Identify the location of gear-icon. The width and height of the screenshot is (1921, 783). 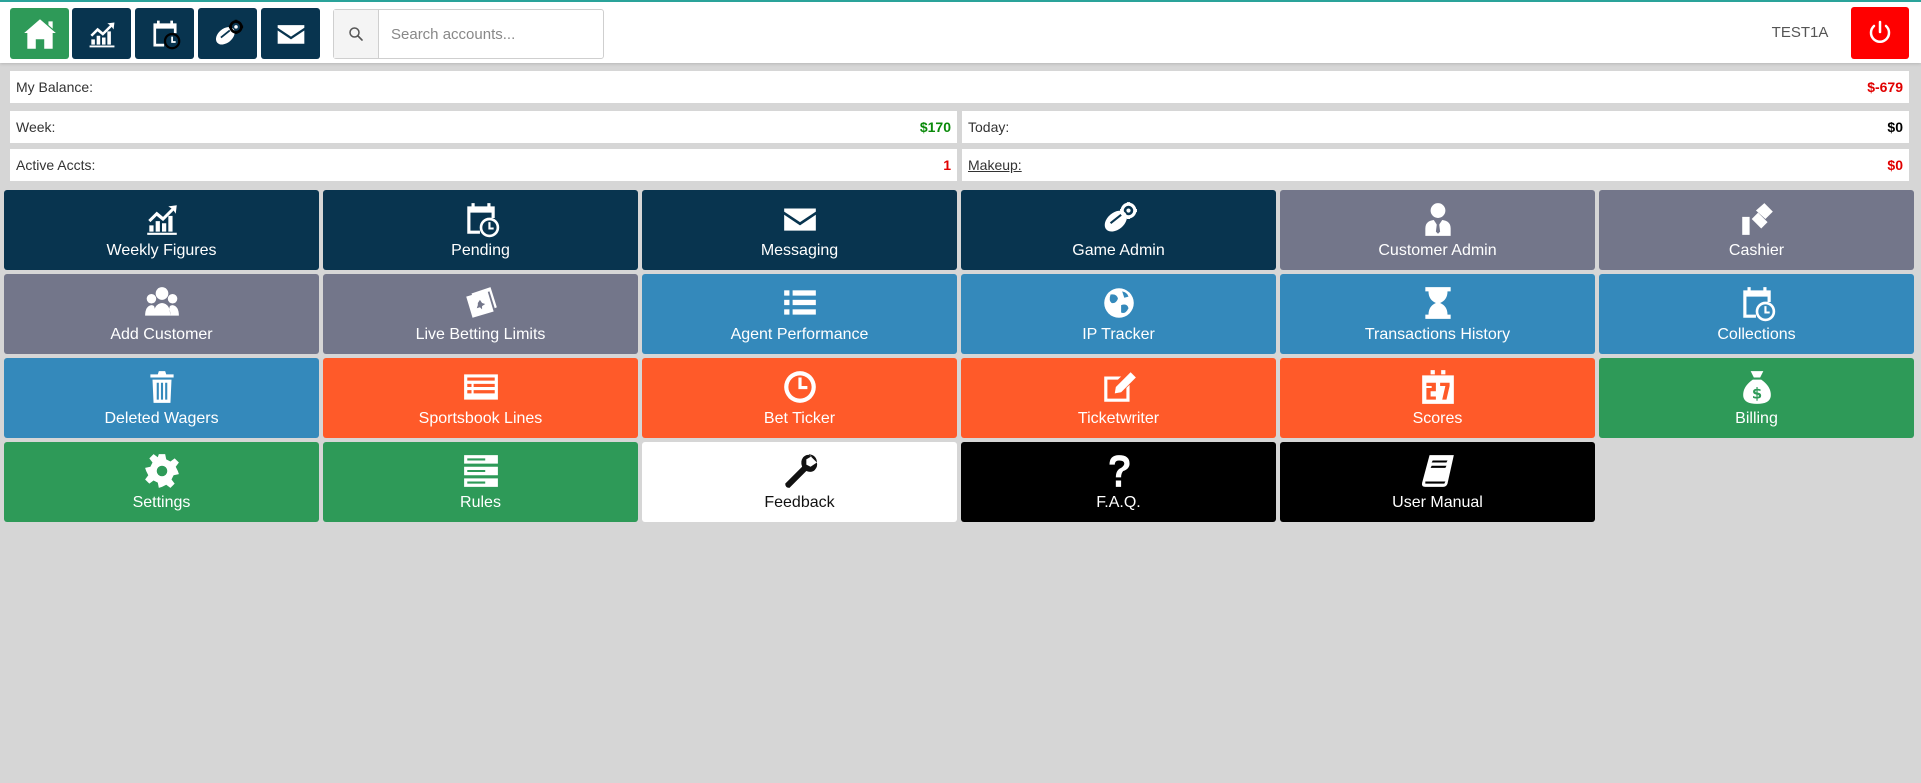
(162, 473).